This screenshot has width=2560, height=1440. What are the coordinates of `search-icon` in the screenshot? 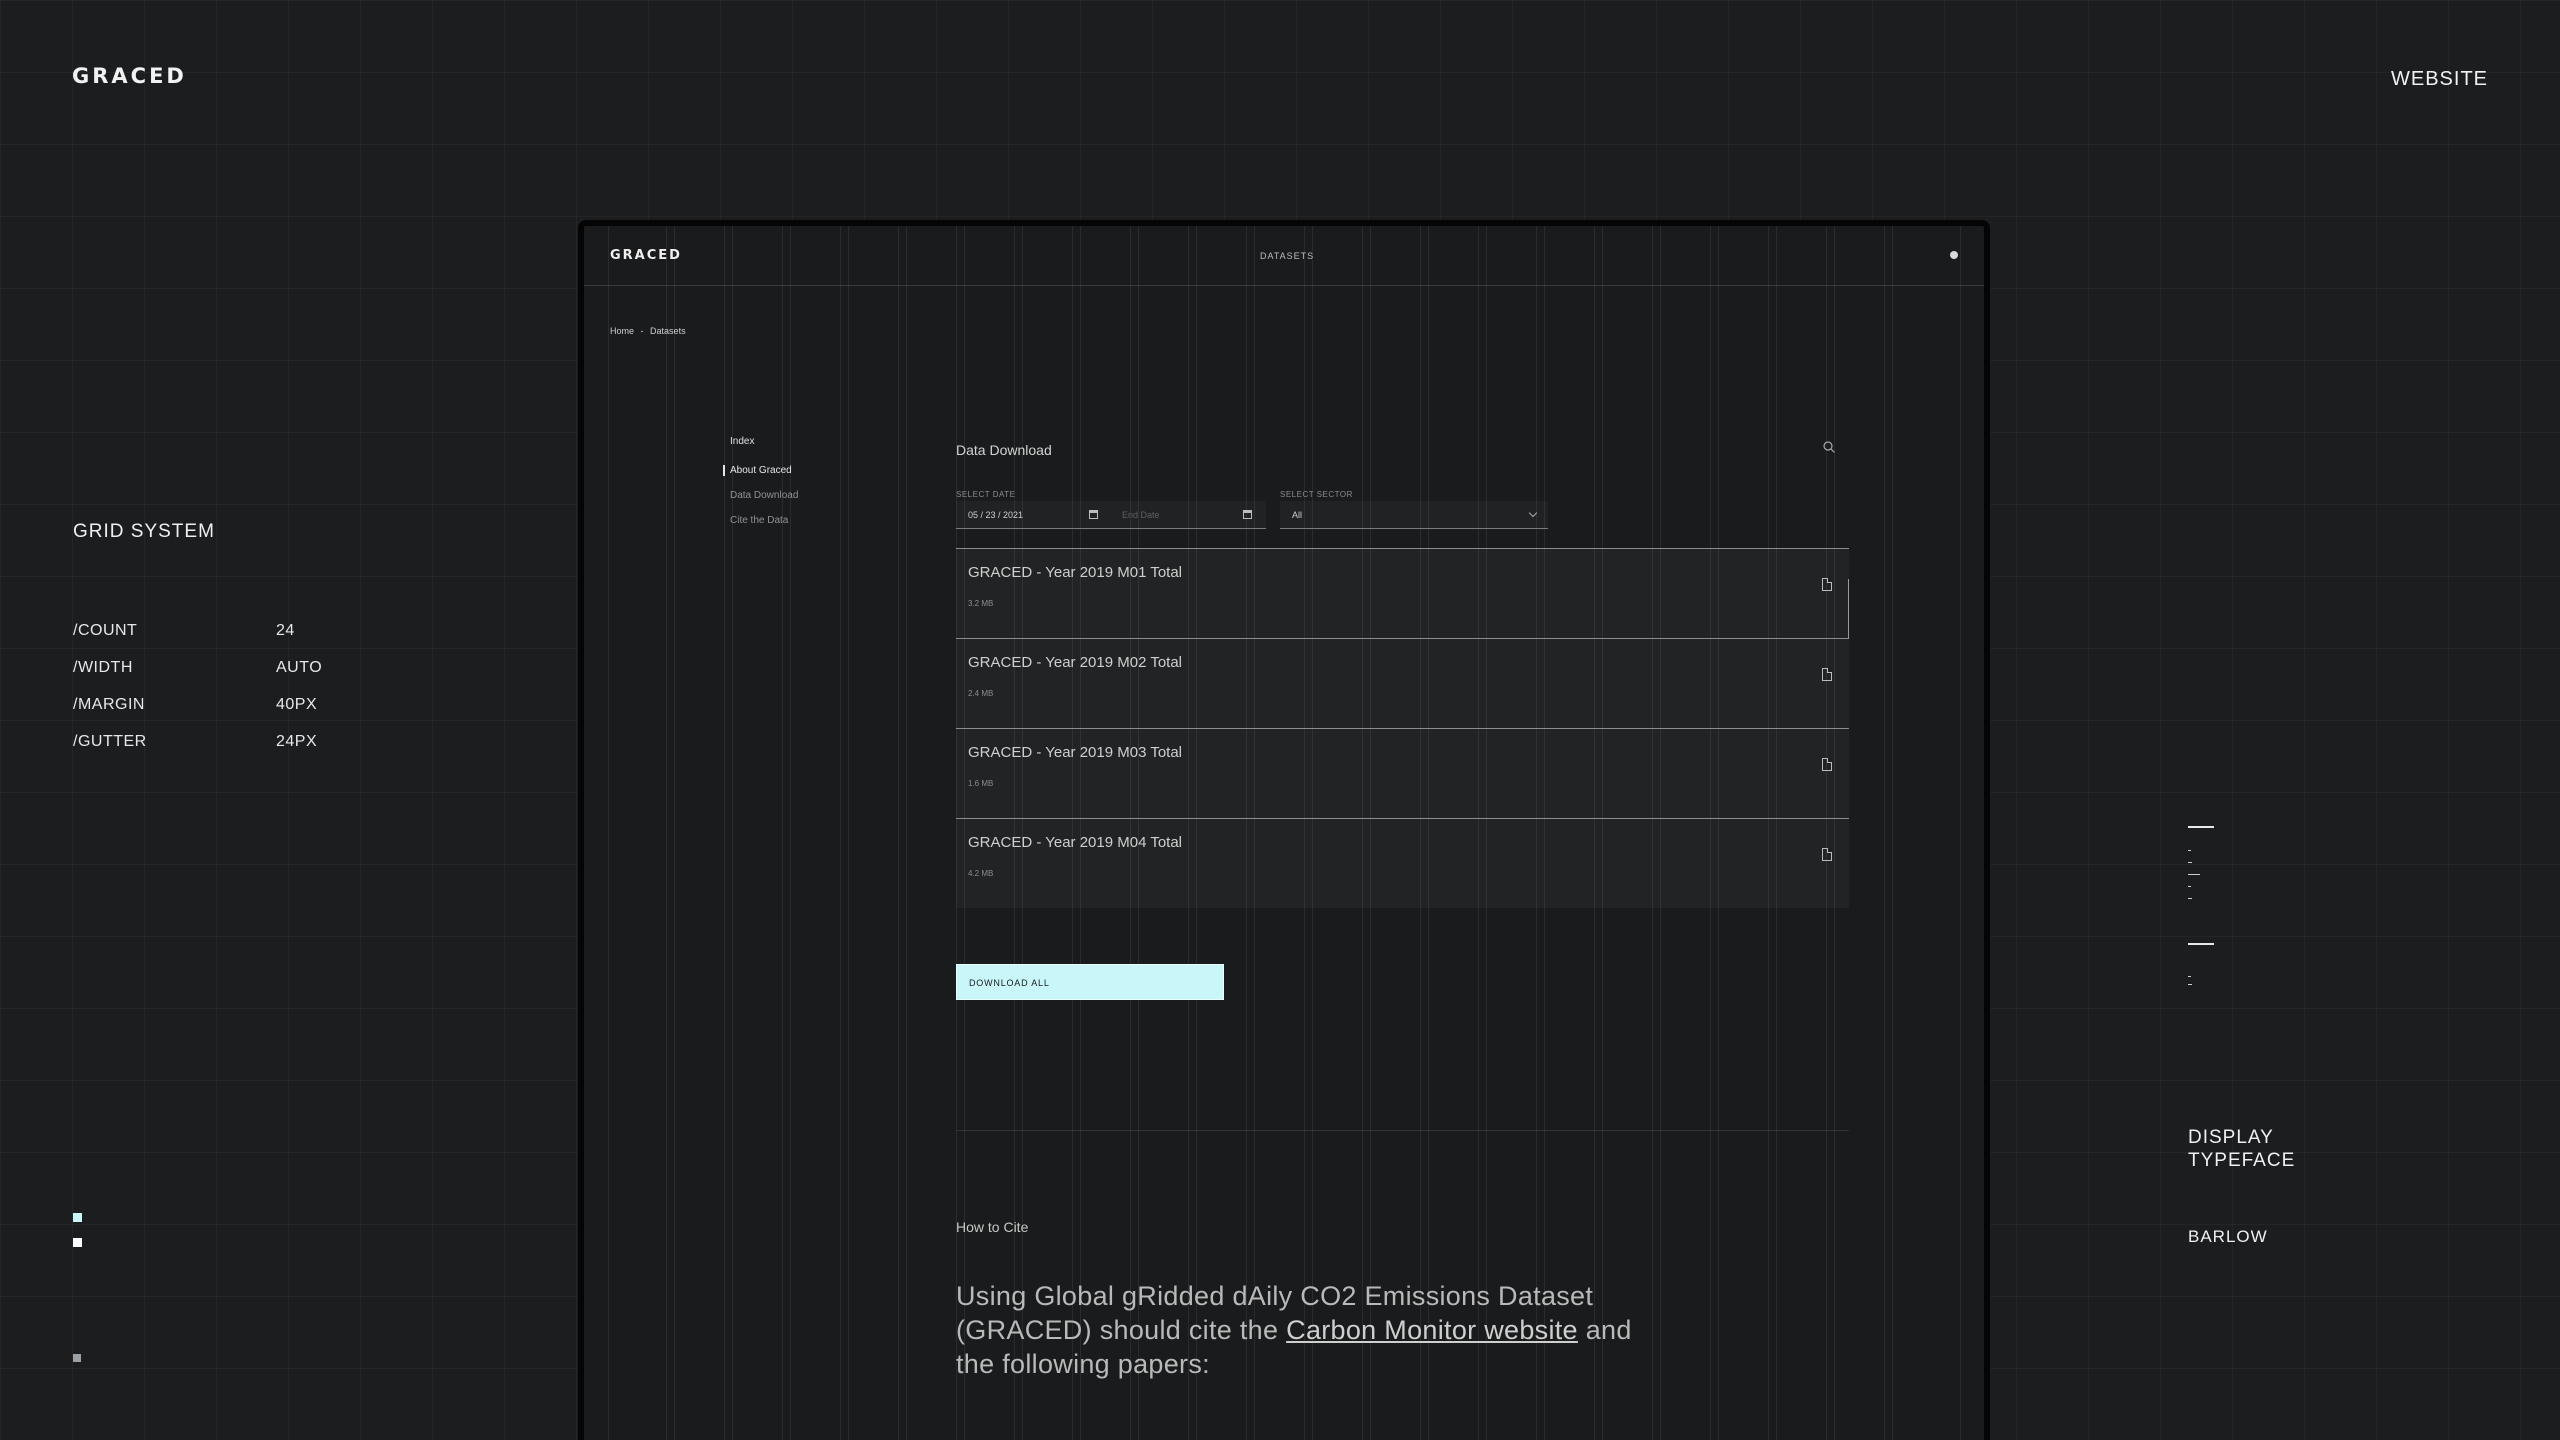 It's located at (1829, 447).